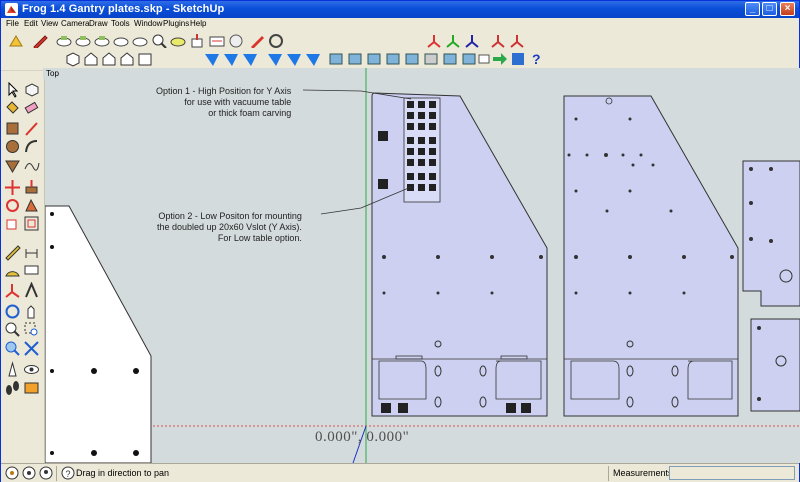 The image size is (800, 482). I want to click on menu-tools: Tools, so click(120, 24).